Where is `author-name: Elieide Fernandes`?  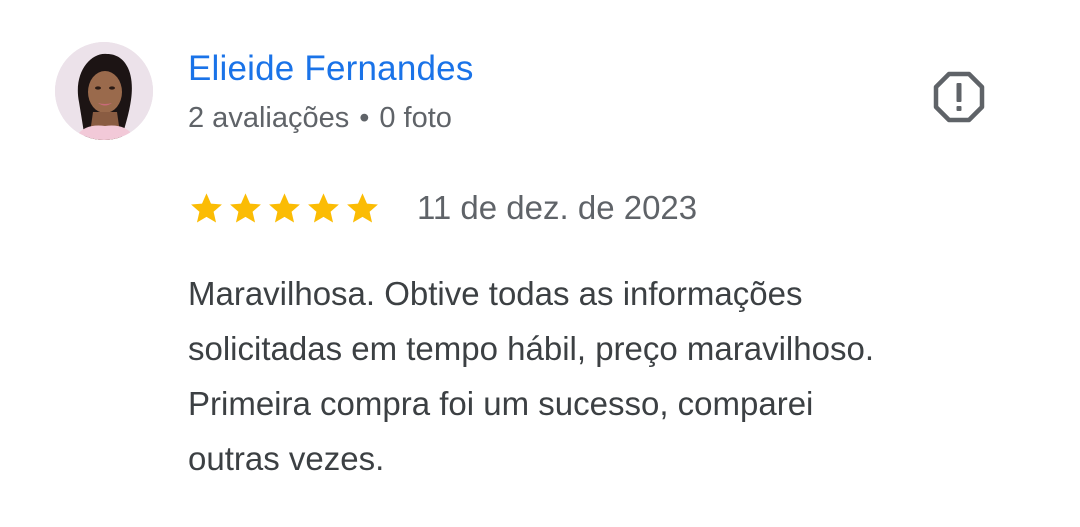 author-name: Elieide Fernandes is located at coordinates (331, 69).